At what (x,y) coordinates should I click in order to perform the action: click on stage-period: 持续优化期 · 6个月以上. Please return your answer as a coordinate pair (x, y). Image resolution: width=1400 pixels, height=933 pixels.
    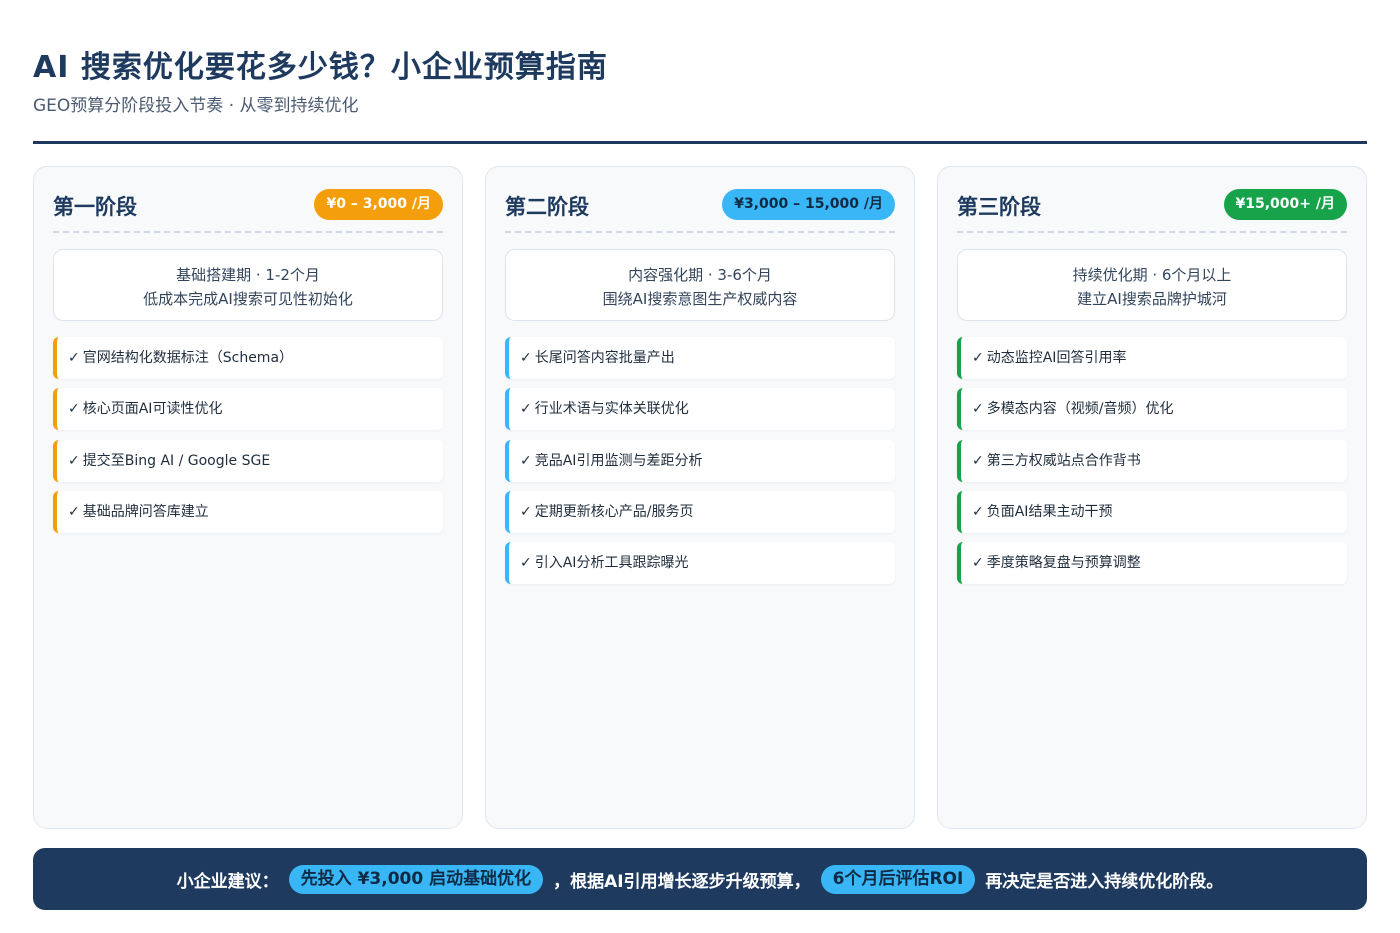
    Looking at the image, I should click on (1152, 275).